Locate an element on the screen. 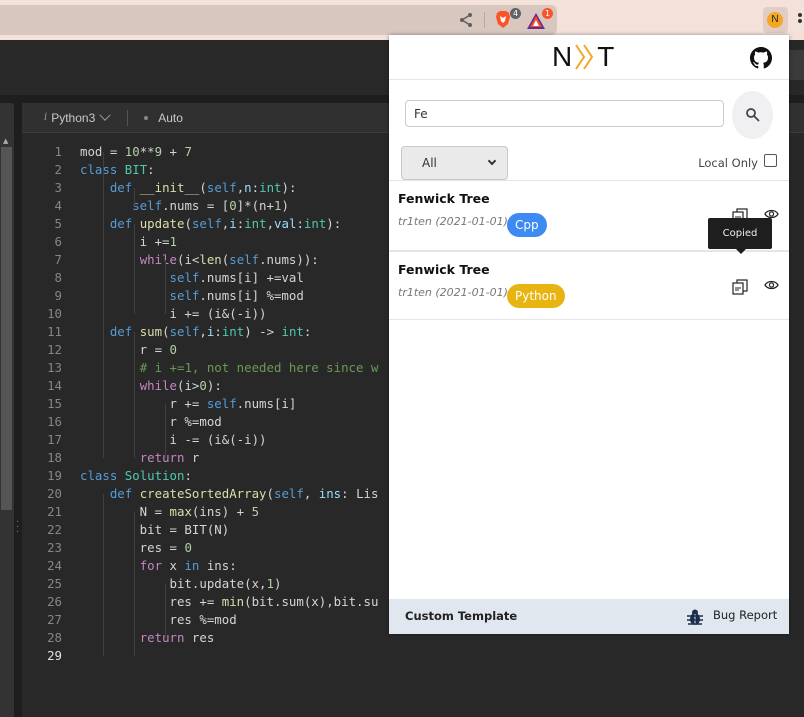 This screenshot has width=804, height=717. divider is located at coordinates (484, 20).